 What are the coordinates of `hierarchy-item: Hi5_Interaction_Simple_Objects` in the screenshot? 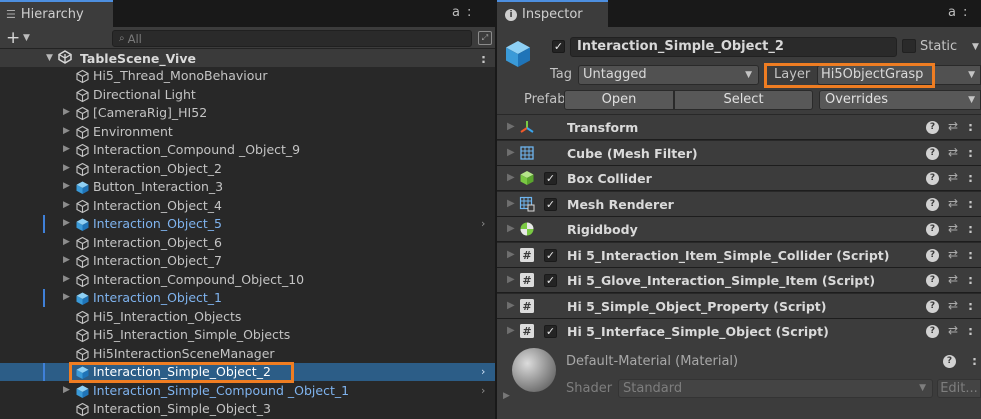 It's located at (247, 335).